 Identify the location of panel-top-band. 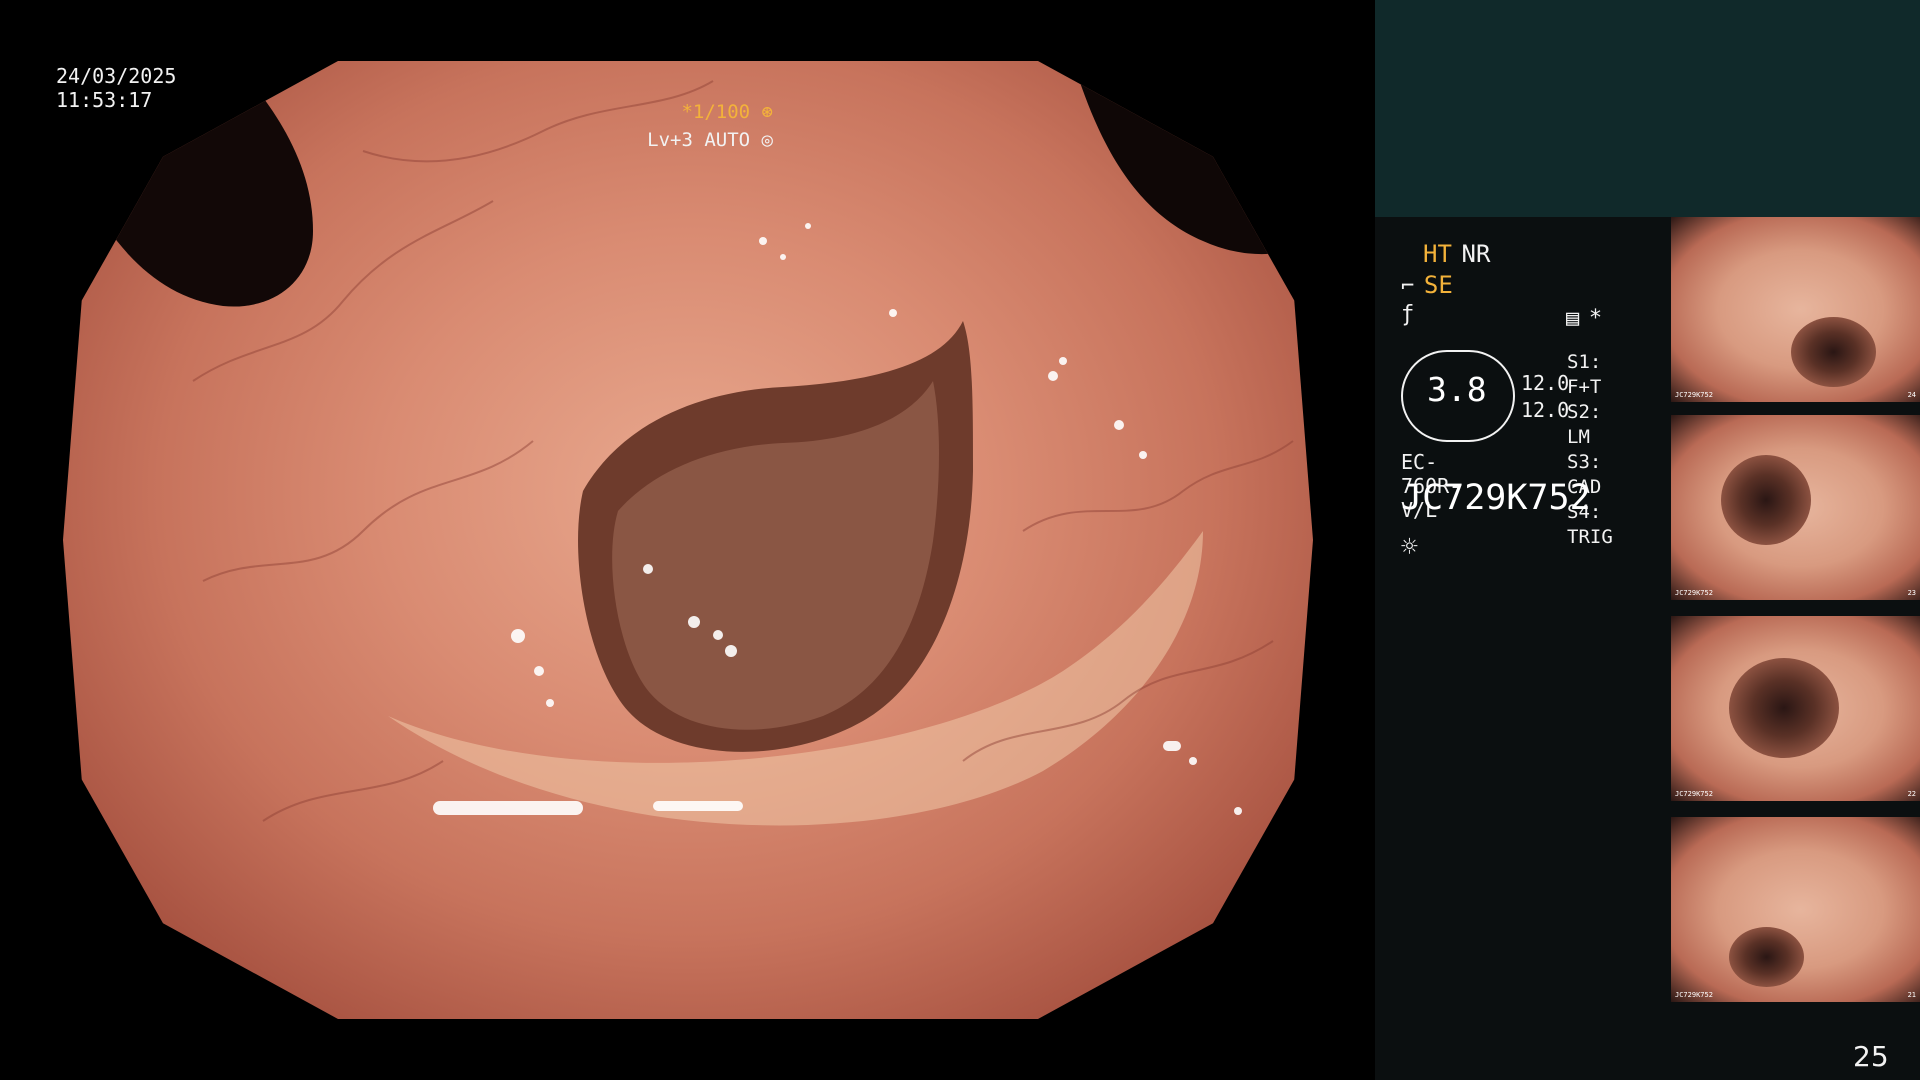
(1647, 108).